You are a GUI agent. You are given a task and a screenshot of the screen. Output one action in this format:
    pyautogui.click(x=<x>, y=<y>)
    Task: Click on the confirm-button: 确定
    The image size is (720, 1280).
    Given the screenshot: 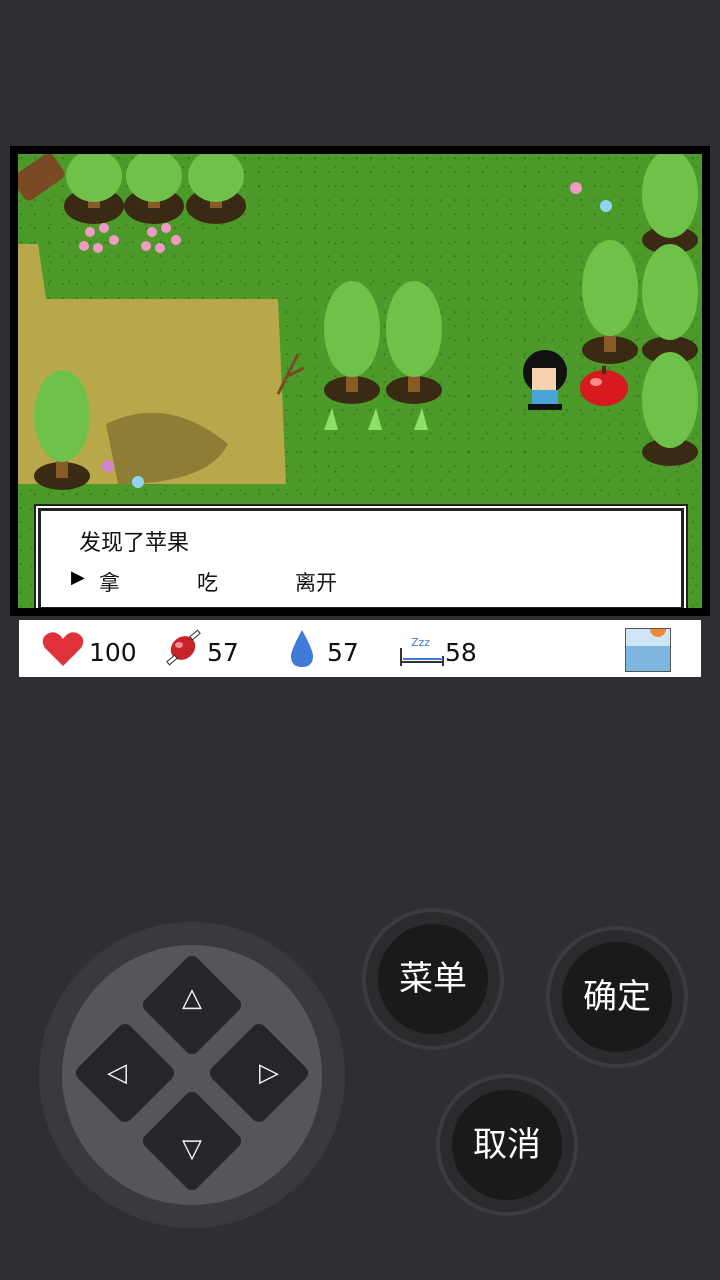 What is the action you would take?
    pyautogui.click(x=617, y=997)
    